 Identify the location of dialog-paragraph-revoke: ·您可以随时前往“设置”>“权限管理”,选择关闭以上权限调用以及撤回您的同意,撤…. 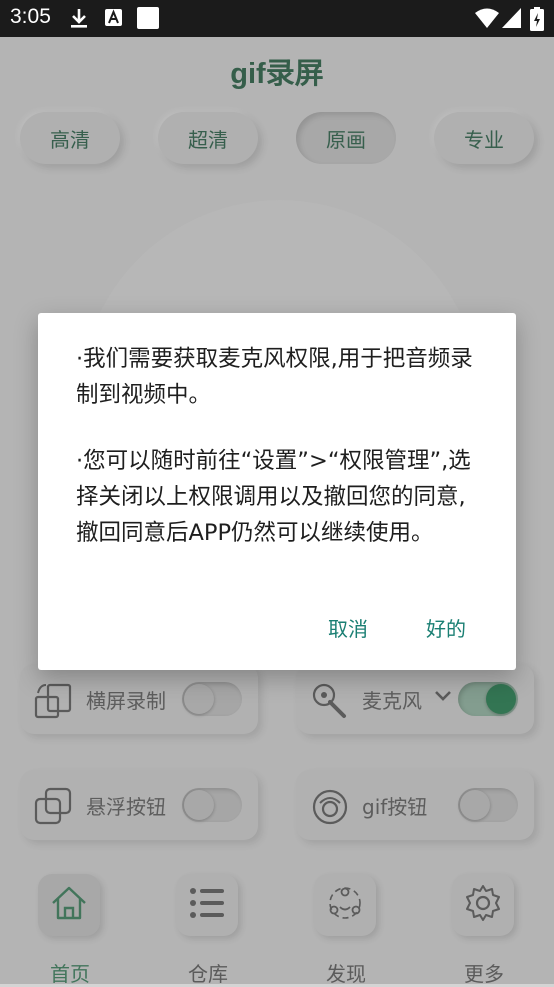
(273, 497).